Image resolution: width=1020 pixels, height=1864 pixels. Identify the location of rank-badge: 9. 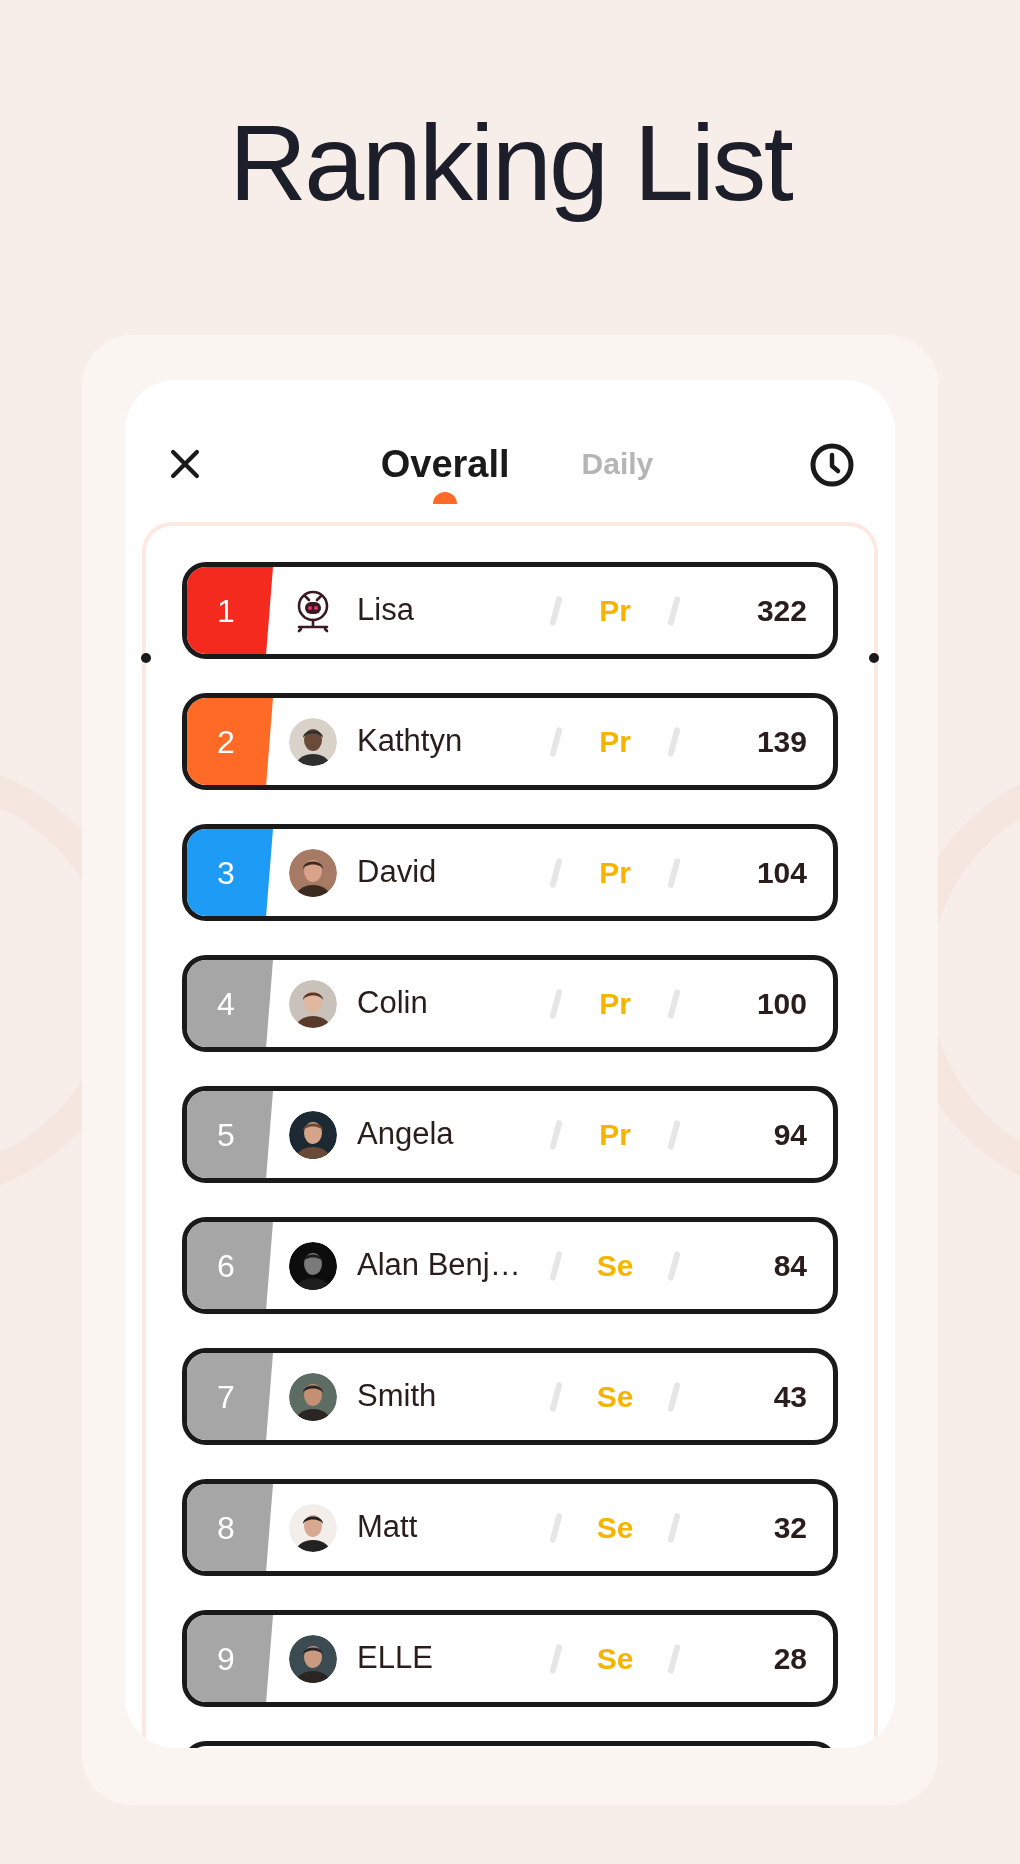
(230, 1658).